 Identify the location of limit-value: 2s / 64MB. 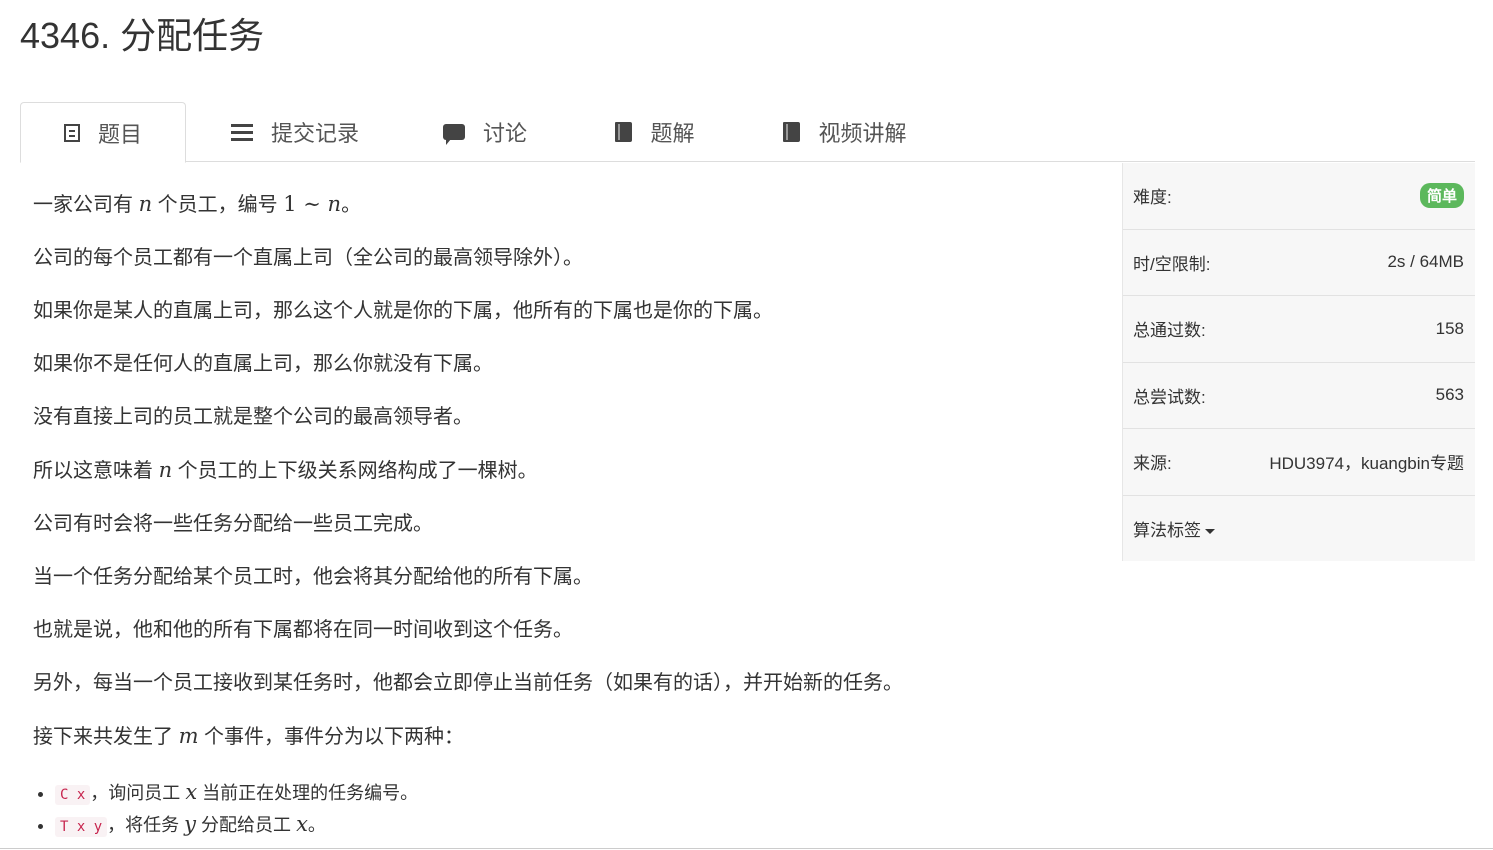
(1425, 262).